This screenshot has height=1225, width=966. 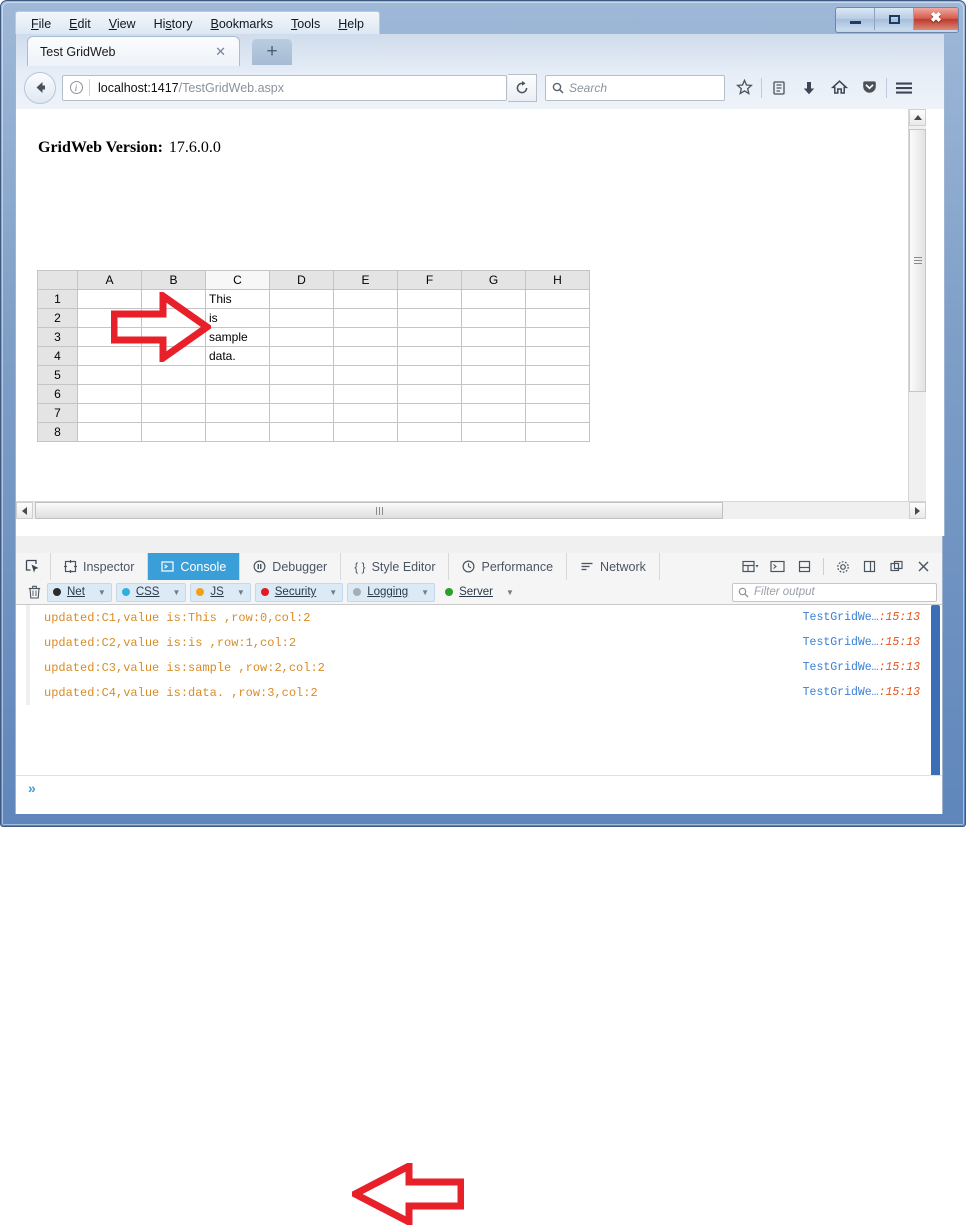 I want to click on clear-console-button, so click(x=34, y=592).